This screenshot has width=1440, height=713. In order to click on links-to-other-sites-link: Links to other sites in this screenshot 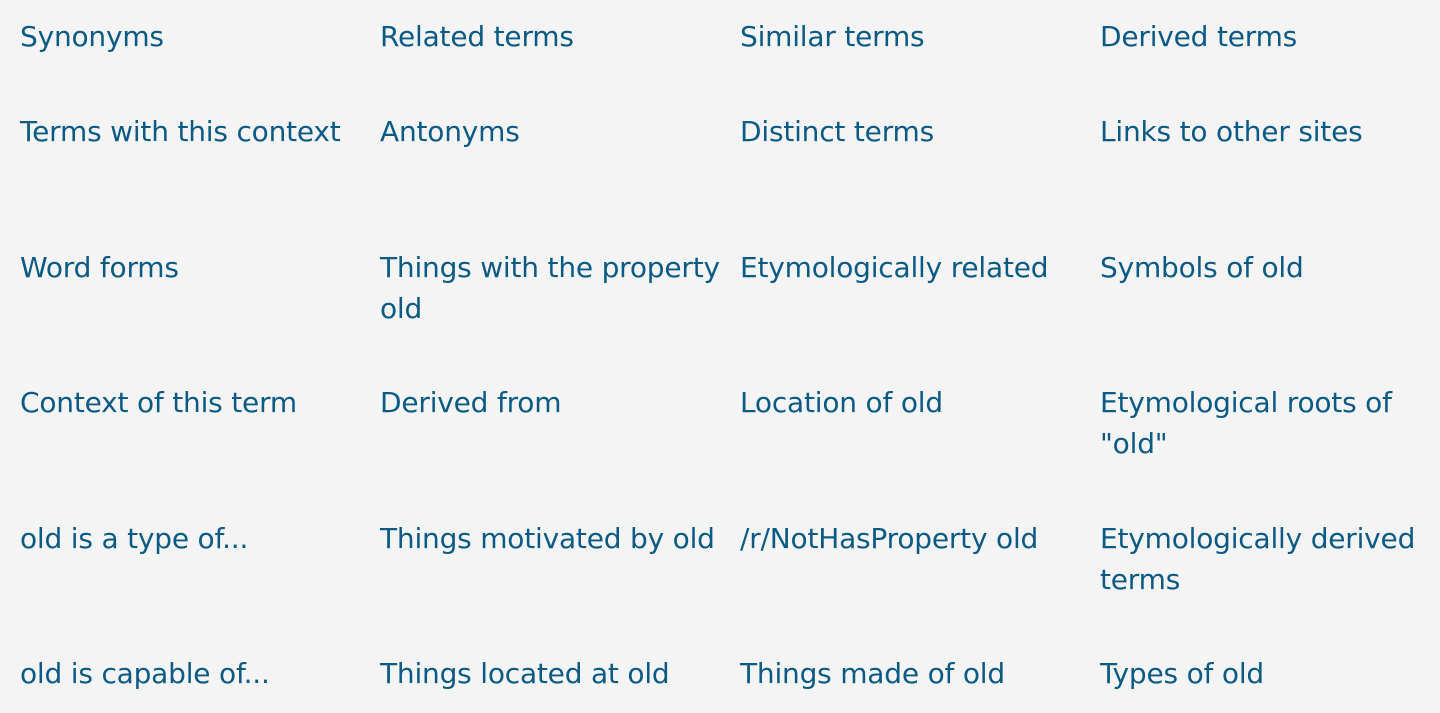, I will do `click(1270, 131)`.